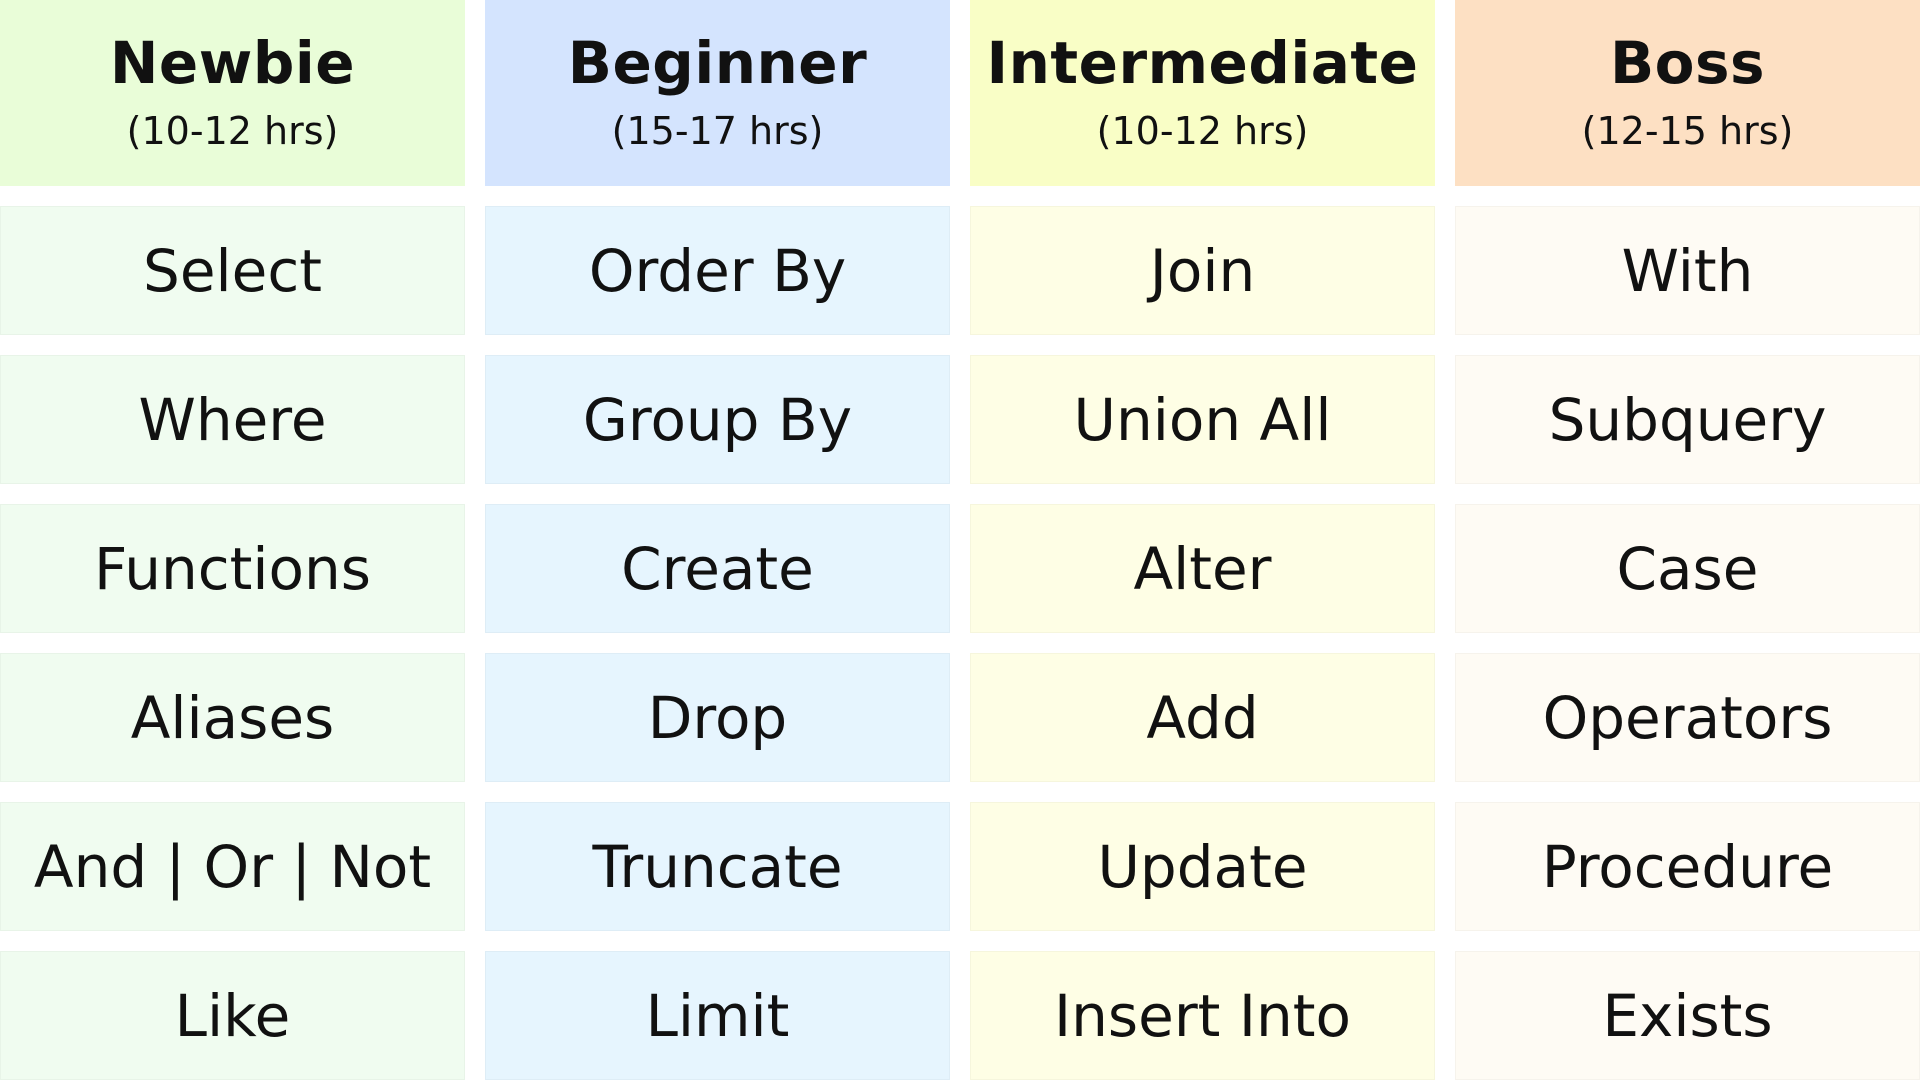 This screenshot has height=1080, width=1920. What do you see at coordinates (717, 568) in the screenshot?
I see `topic-cell: Create` at bounding box center [717, 568].